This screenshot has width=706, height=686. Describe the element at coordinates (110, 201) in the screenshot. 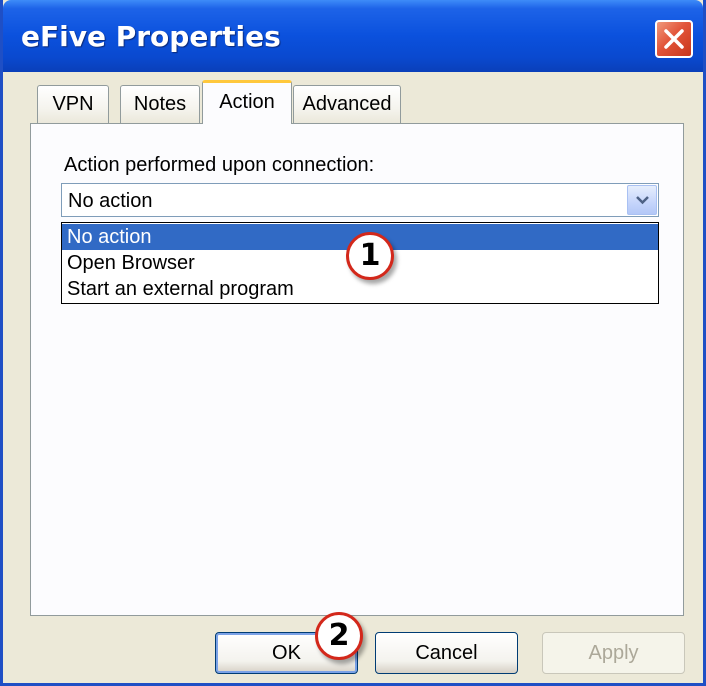

I see `combo-selected-value: No action` at that location.